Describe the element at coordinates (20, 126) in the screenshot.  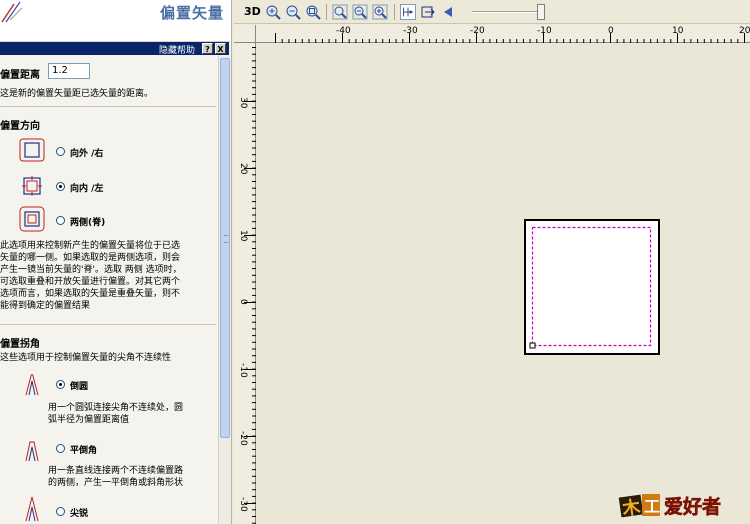
I see `offset-direction-heading: 偏置方向` at that location.